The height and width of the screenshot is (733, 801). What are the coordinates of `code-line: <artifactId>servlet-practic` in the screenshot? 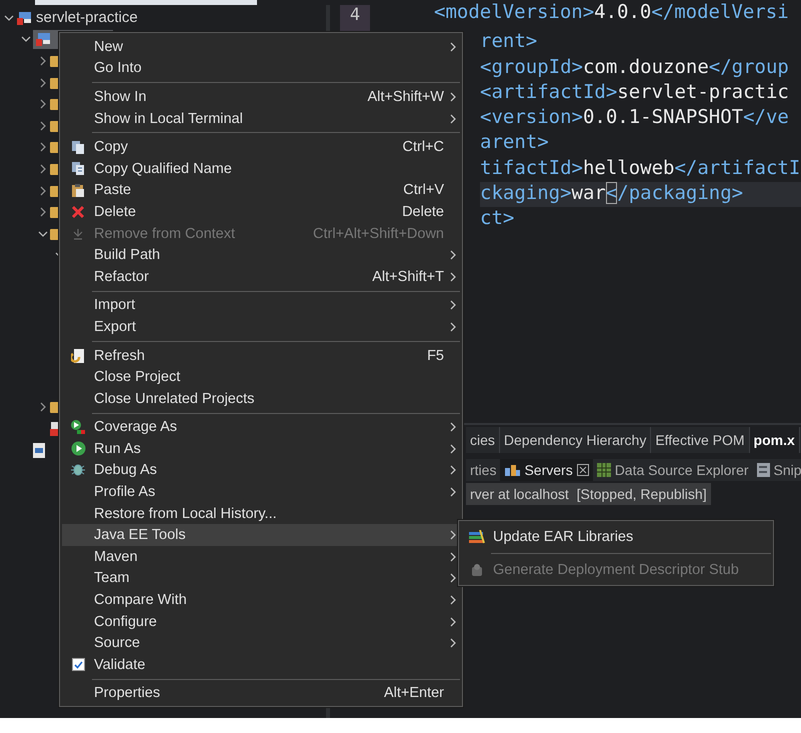 It's located at (634, 92).